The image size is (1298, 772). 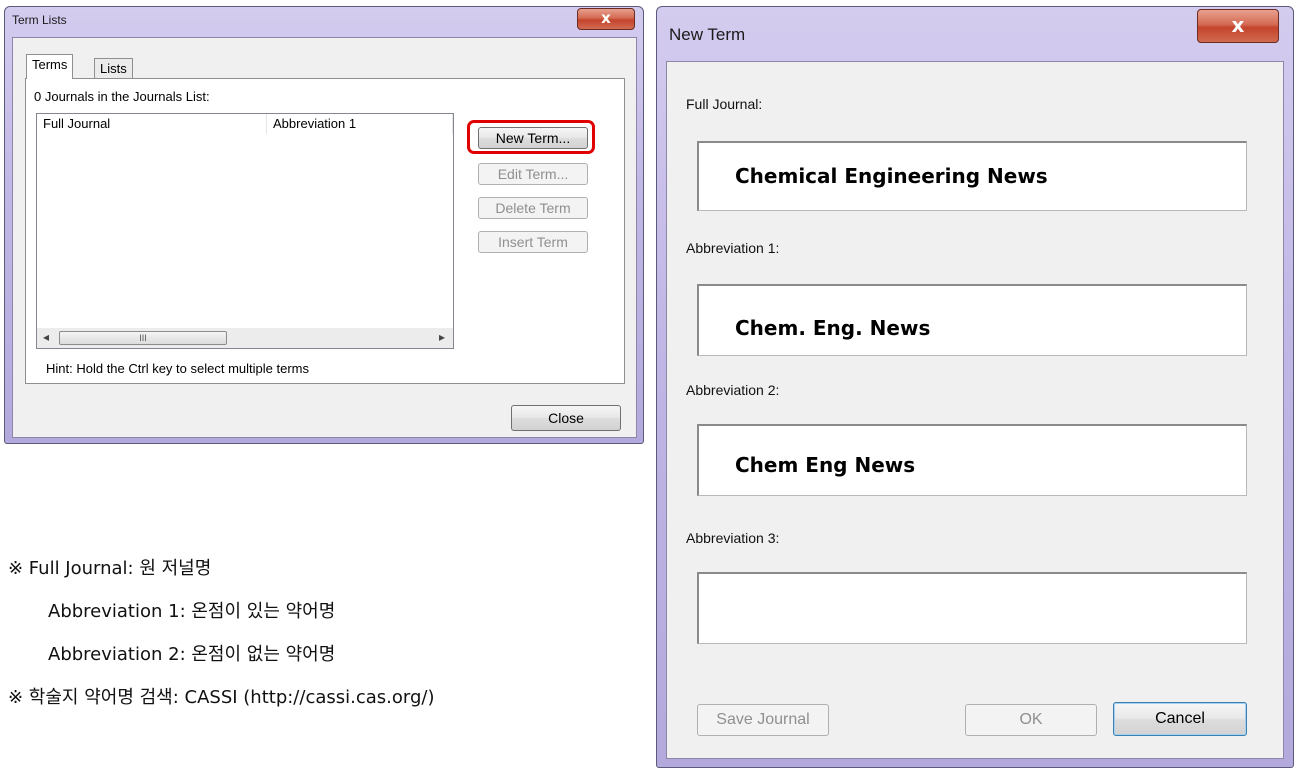 What do you see at coordinates (143, 338) in the screenshot?
I see `scroll-thumb: III` at bounding box center [143, 338].